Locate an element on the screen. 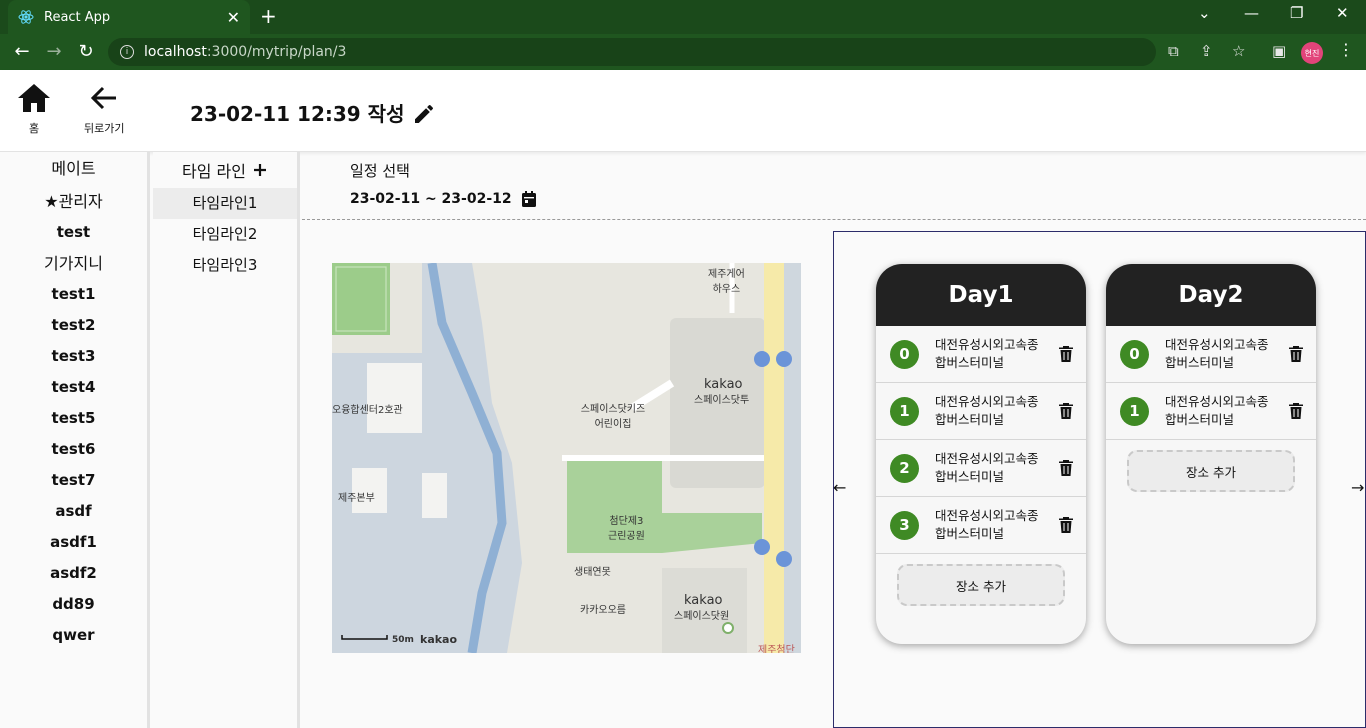  place-item: 2 대전유성시외고속종합버스터미널 is located at coordinates (981, 468).